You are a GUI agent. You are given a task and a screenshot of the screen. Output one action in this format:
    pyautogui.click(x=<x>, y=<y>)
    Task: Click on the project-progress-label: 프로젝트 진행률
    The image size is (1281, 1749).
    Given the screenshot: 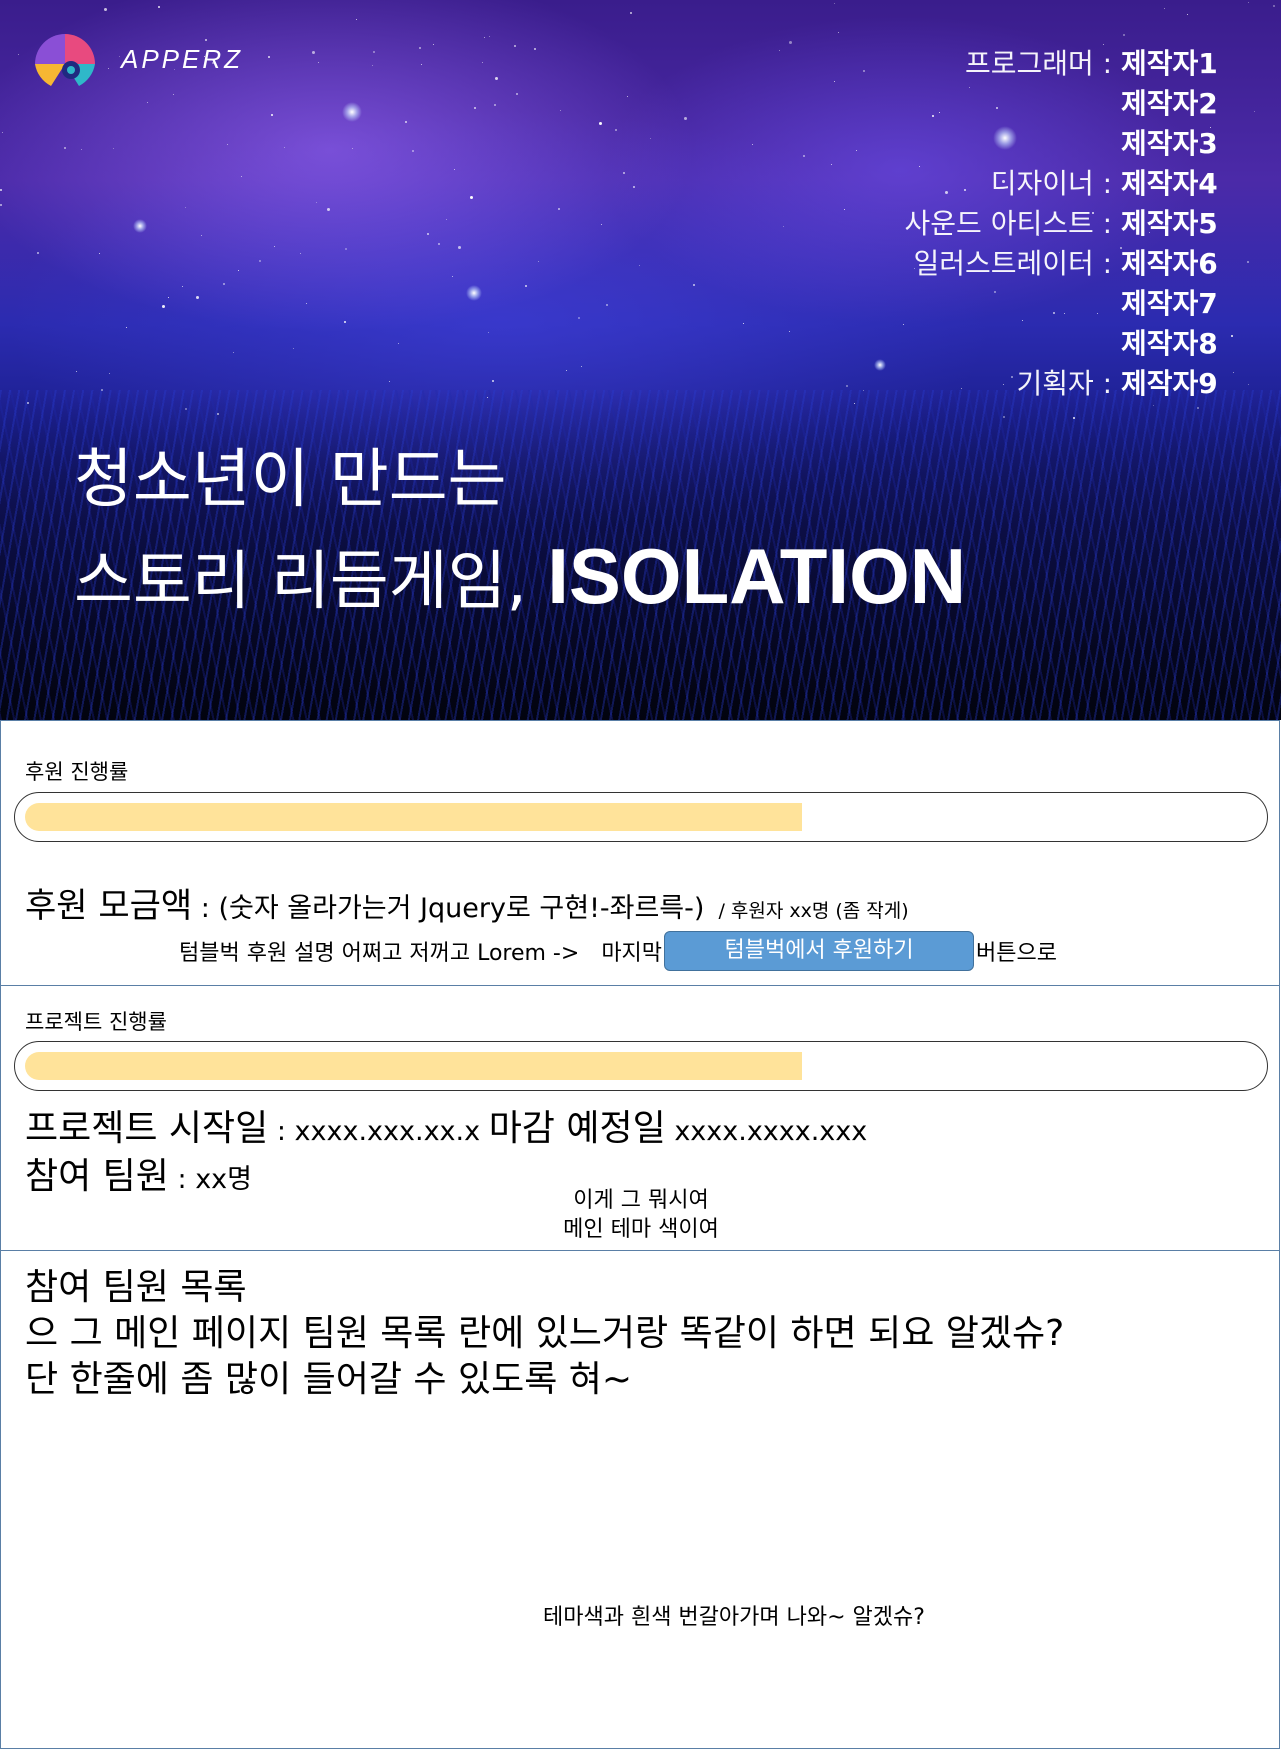 What is the action you would take?
    pyautogui.click(x=96, y=1022)
    